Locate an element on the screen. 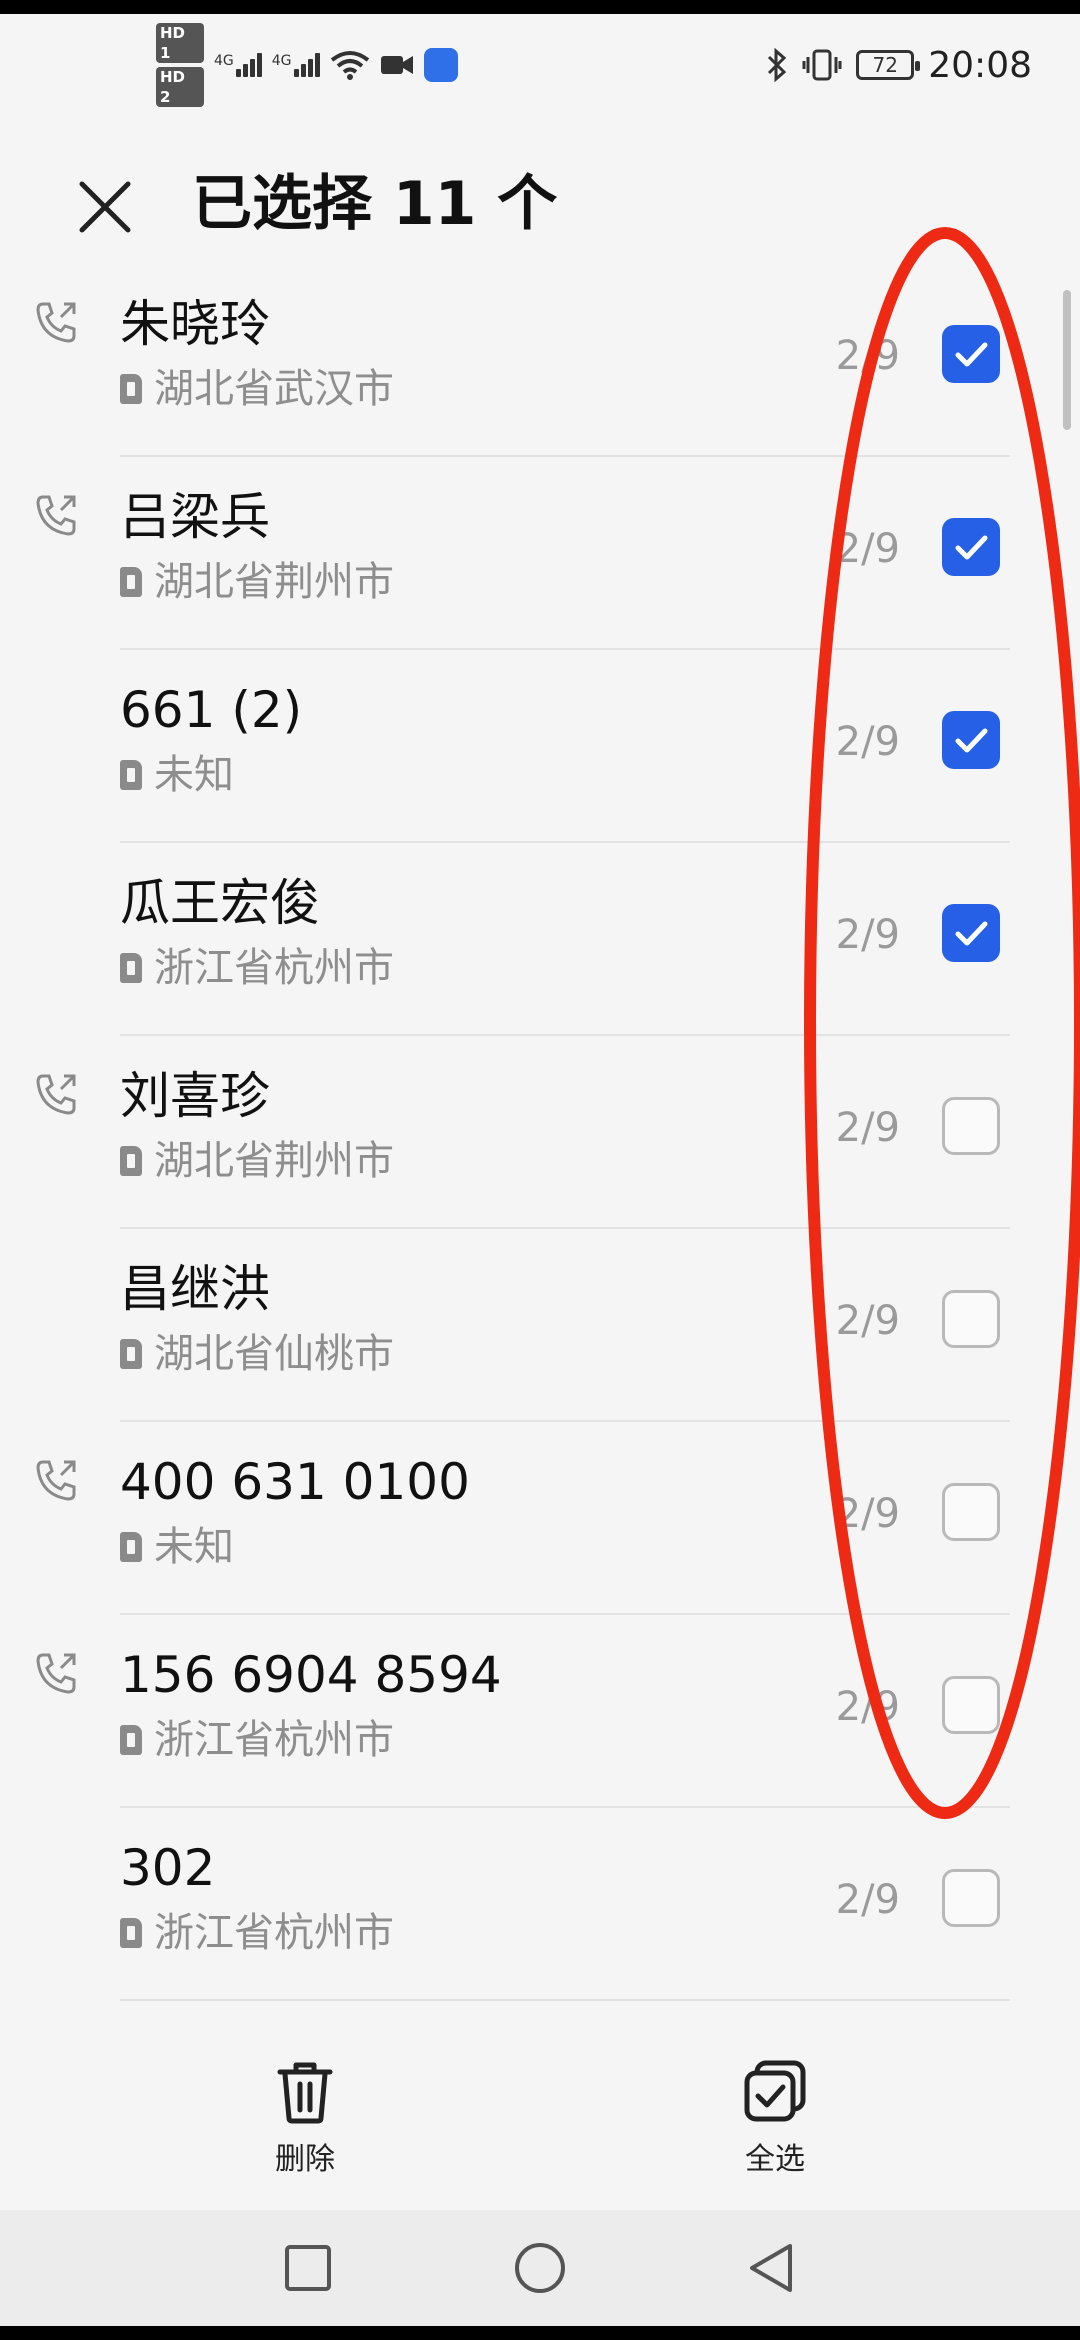 This screenshot has width=1080, height=2340. status-left-icons: HD 1 HD 2 4G 4G is located at coordinates (307, 65).